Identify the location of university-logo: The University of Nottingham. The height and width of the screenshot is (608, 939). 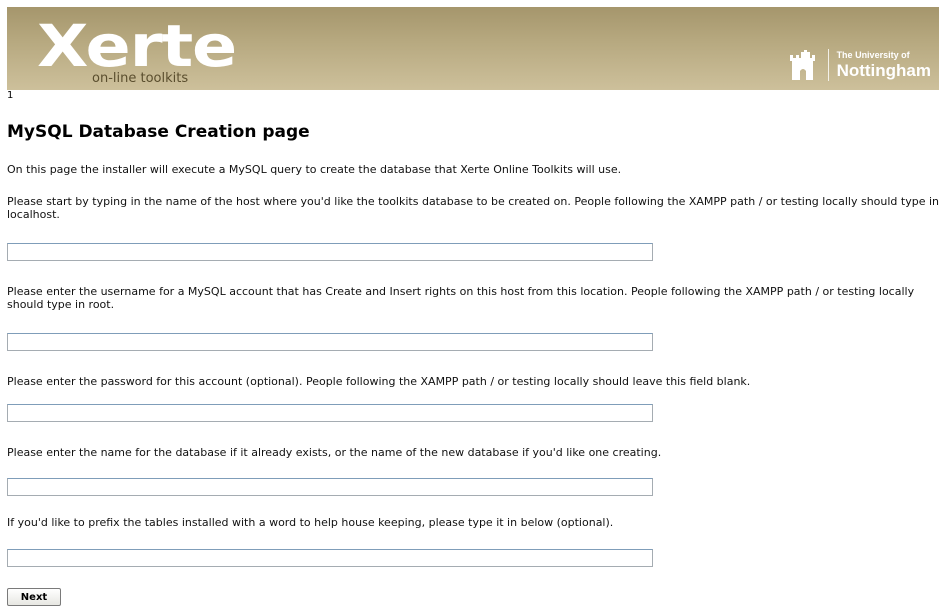
(859, 65).